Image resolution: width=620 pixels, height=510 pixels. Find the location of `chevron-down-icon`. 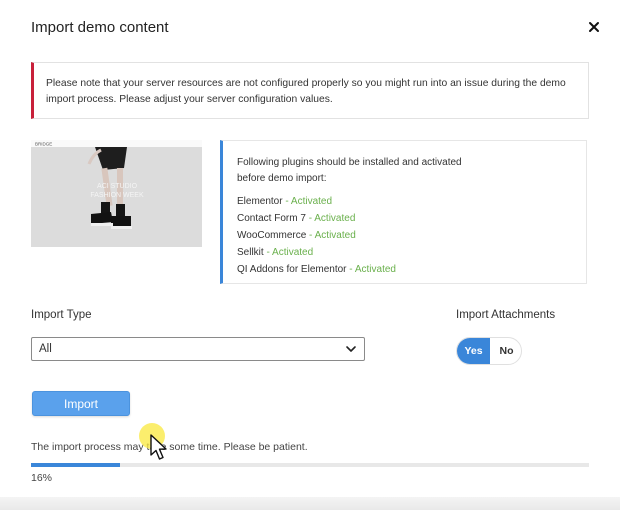

chevron-down-icon is located at coordinates (351, 350).